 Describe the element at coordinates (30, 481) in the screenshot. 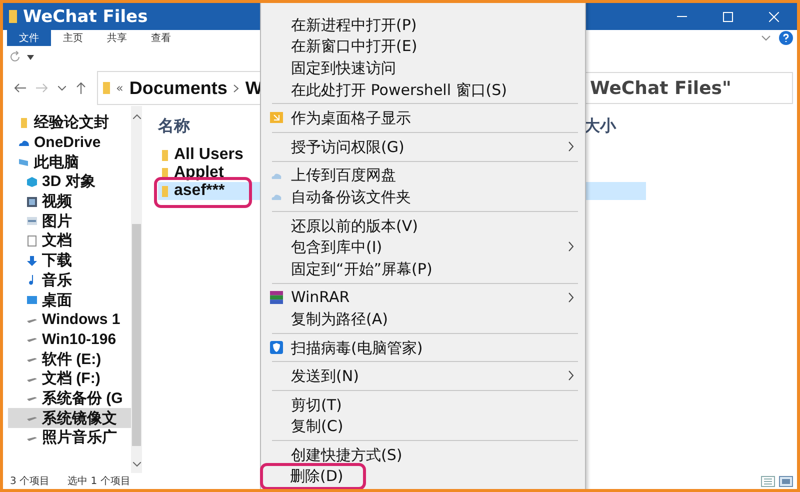

I see `status-text: 3 个项目` at that location.